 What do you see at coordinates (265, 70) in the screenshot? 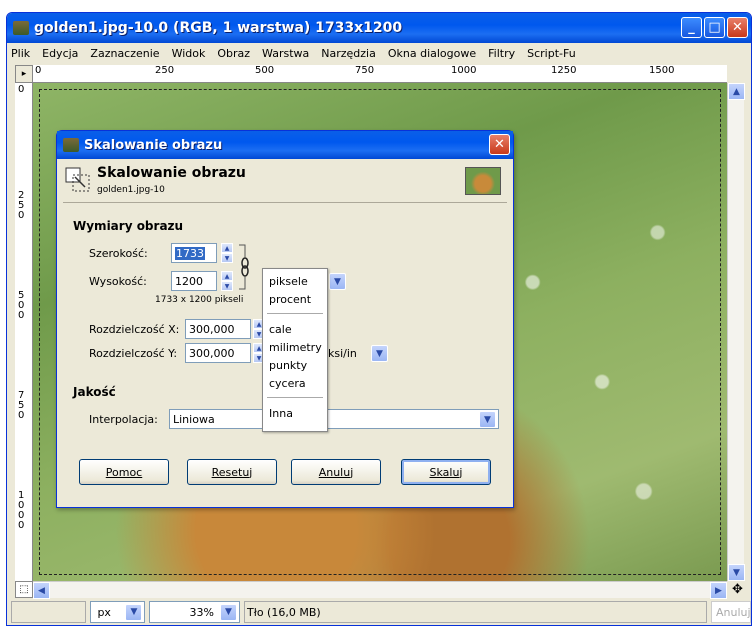
I see `ruler-label: 500` at bounding box center [265, 70].